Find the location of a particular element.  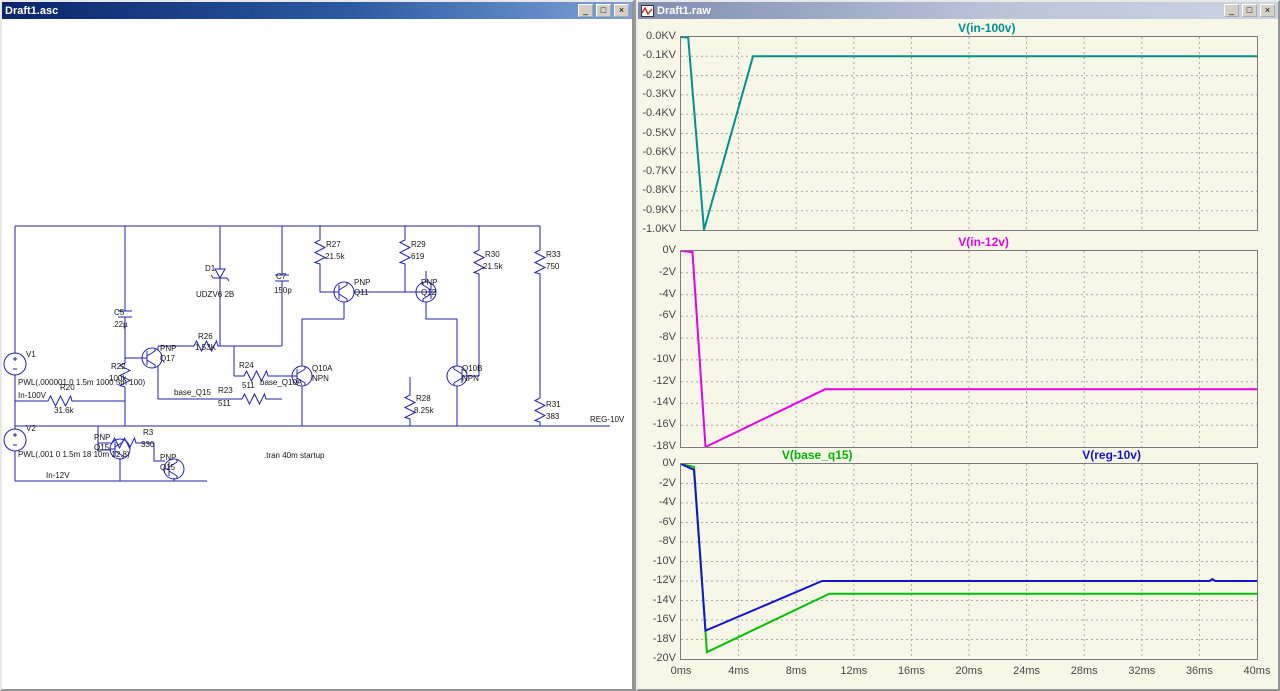

schematic-label: .22µ is located at coordinates (120, 324).